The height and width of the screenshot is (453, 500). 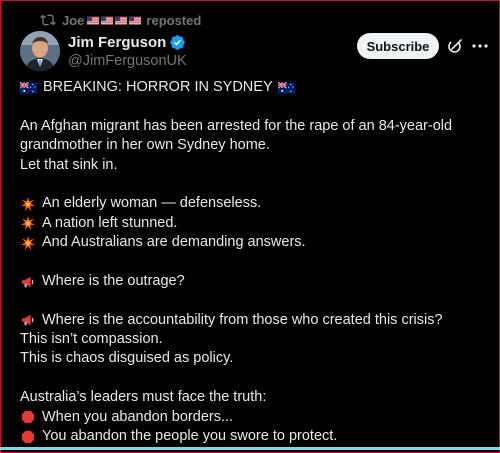 I want to click on grok-icon, so click(x=455, y=46).